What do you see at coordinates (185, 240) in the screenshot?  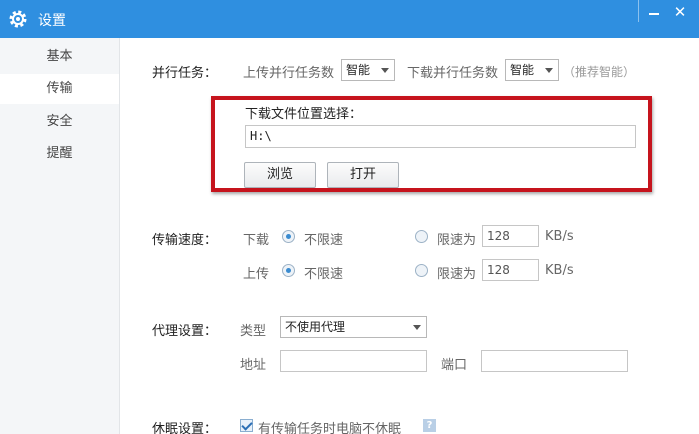 I see `transfer-speed-label: 传输速度：` at bounding box center [185, 240].